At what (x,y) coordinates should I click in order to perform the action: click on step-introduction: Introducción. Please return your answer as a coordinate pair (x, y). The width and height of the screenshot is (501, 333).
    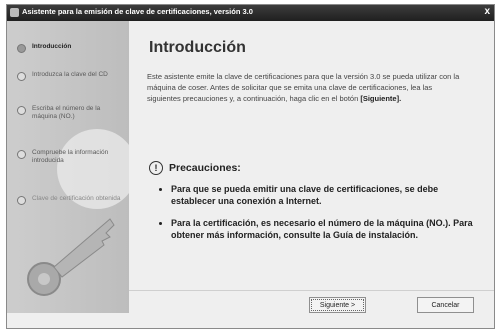
    Looking at the image, I should click on (69, 48).